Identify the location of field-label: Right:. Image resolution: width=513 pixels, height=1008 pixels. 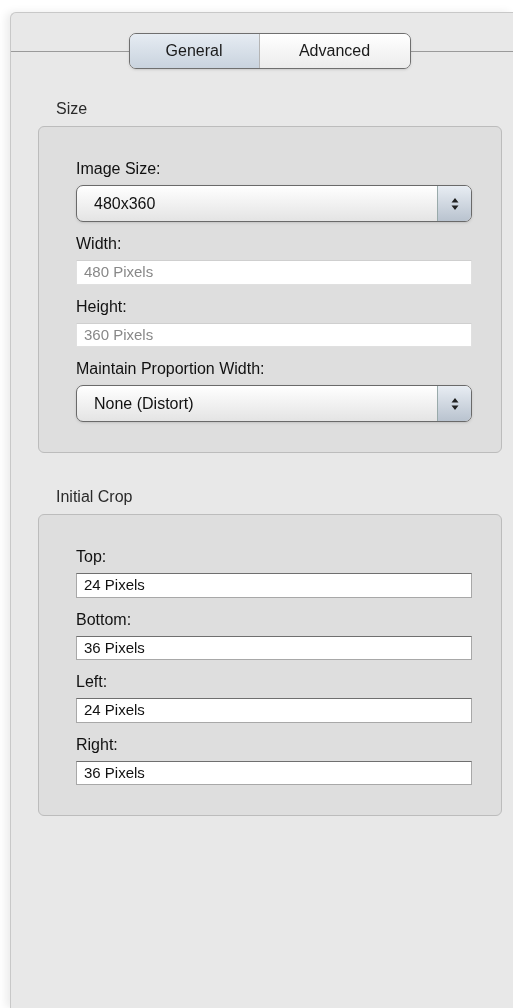
(97, 744).